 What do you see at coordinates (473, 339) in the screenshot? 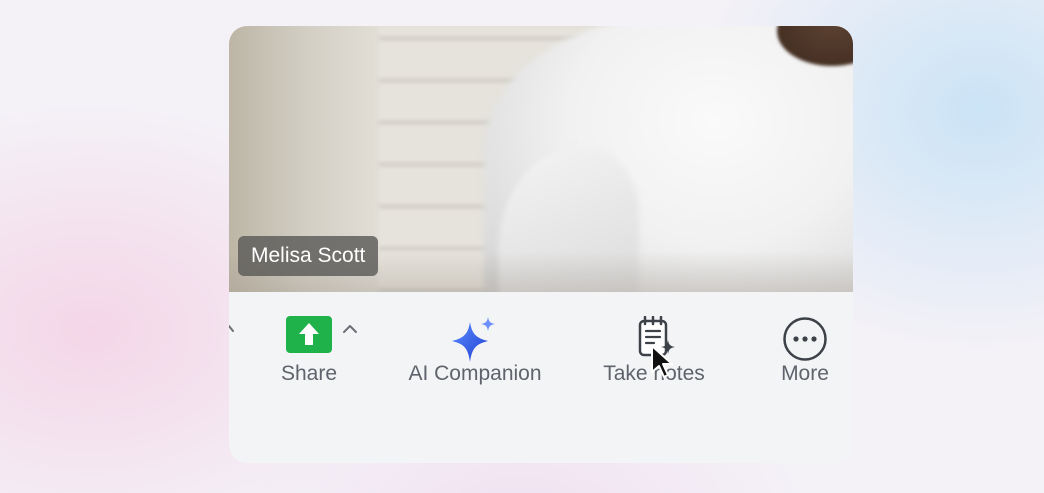
I see `sparkle-icon` at bounding box center [473, 339].